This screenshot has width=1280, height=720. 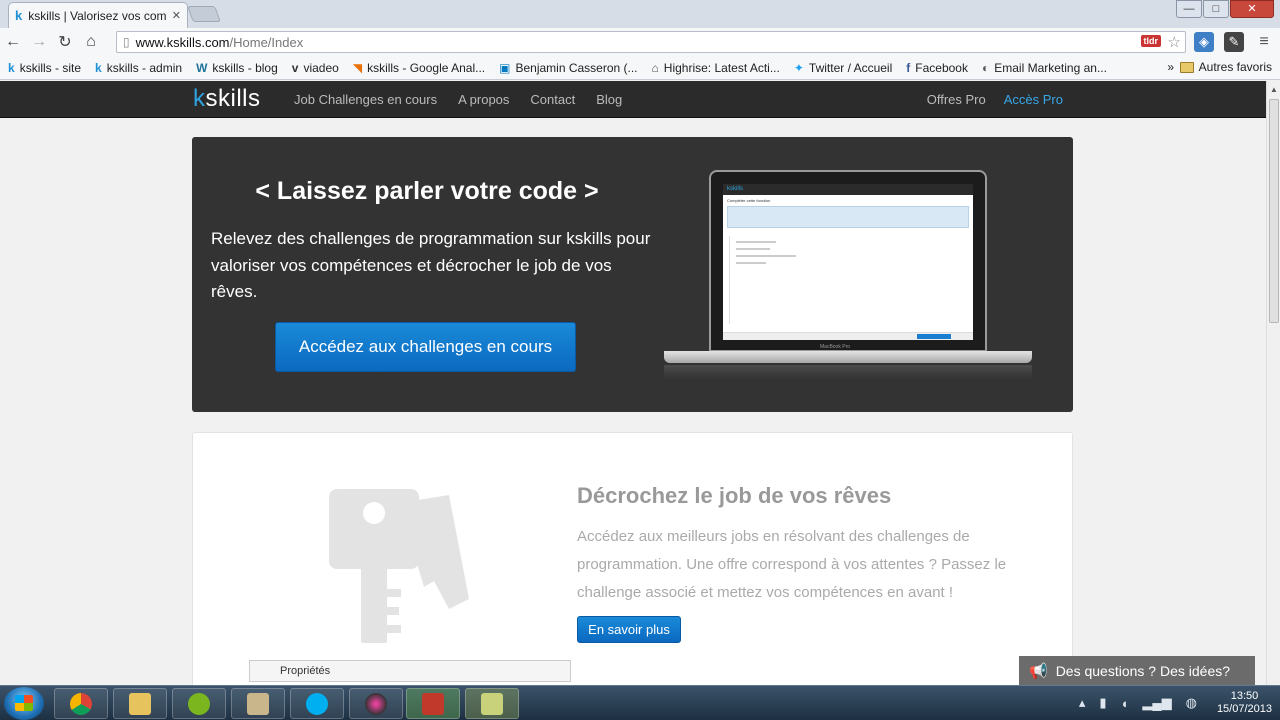 I want to click on laptop-screen-instructions, so click(x=848, y=217).